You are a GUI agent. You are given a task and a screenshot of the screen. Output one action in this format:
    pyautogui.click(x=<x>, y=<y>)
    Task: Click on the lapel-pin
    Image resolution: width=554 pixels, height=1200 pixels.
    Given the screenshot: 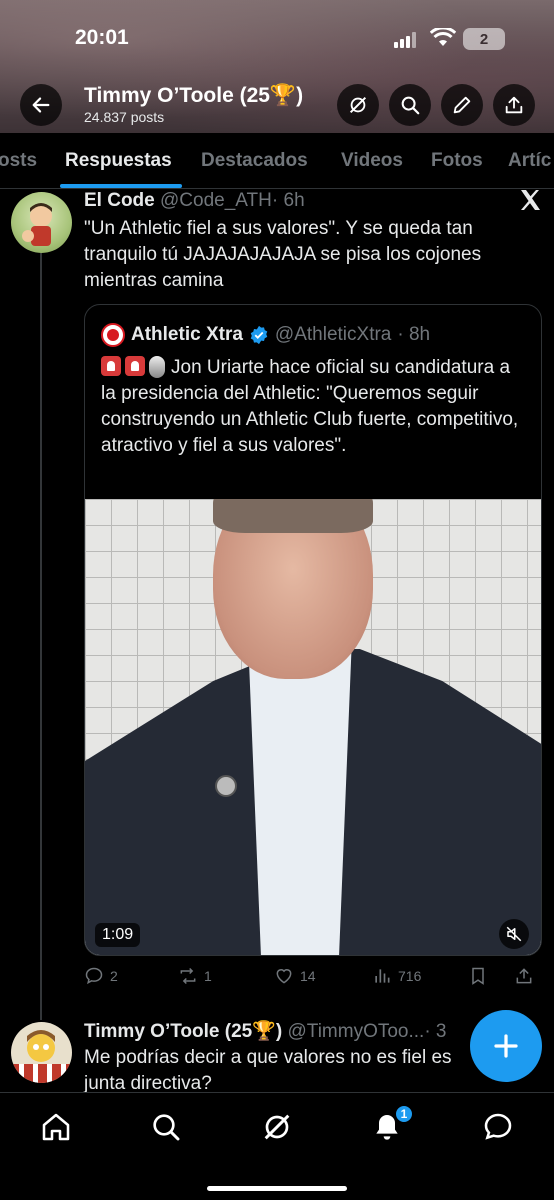 What is the action you would take?
    pyautogui.click(x=226, y=786)
    